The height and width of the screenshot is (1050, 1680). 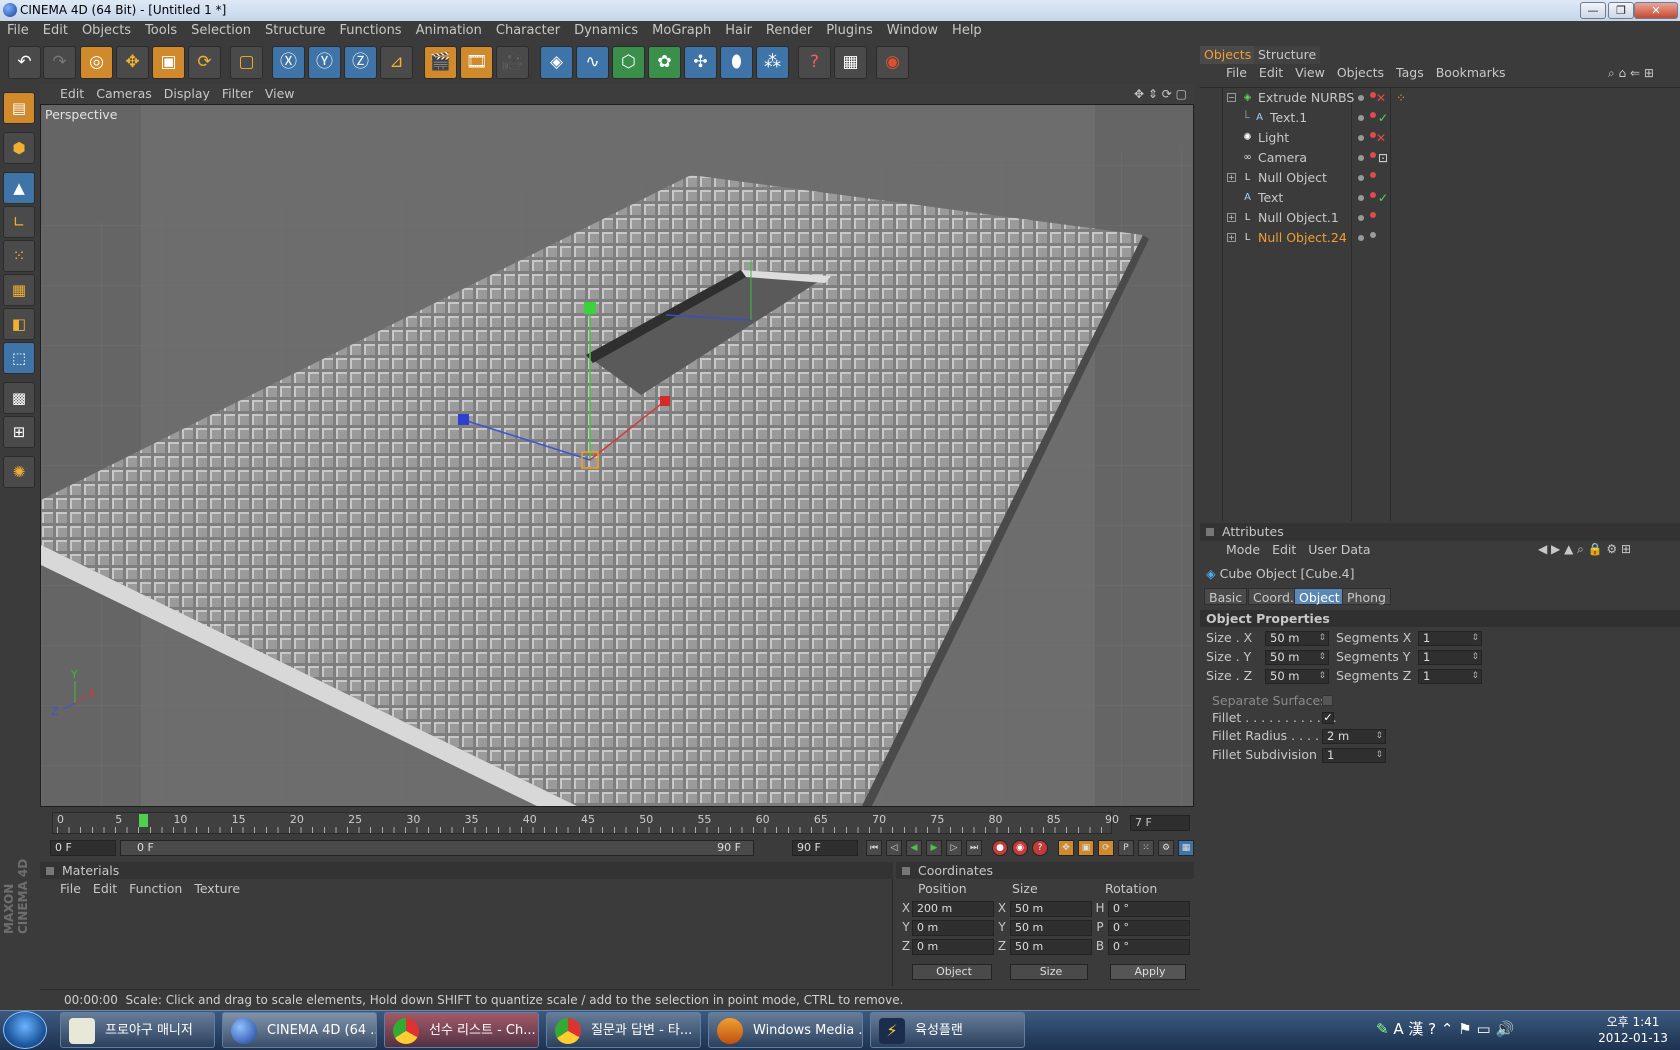 What do you see at coordinates (1440, 138) in the screenshot?
I see `object-row: ✺ Light ✕` at bounding box center [1440, 138].